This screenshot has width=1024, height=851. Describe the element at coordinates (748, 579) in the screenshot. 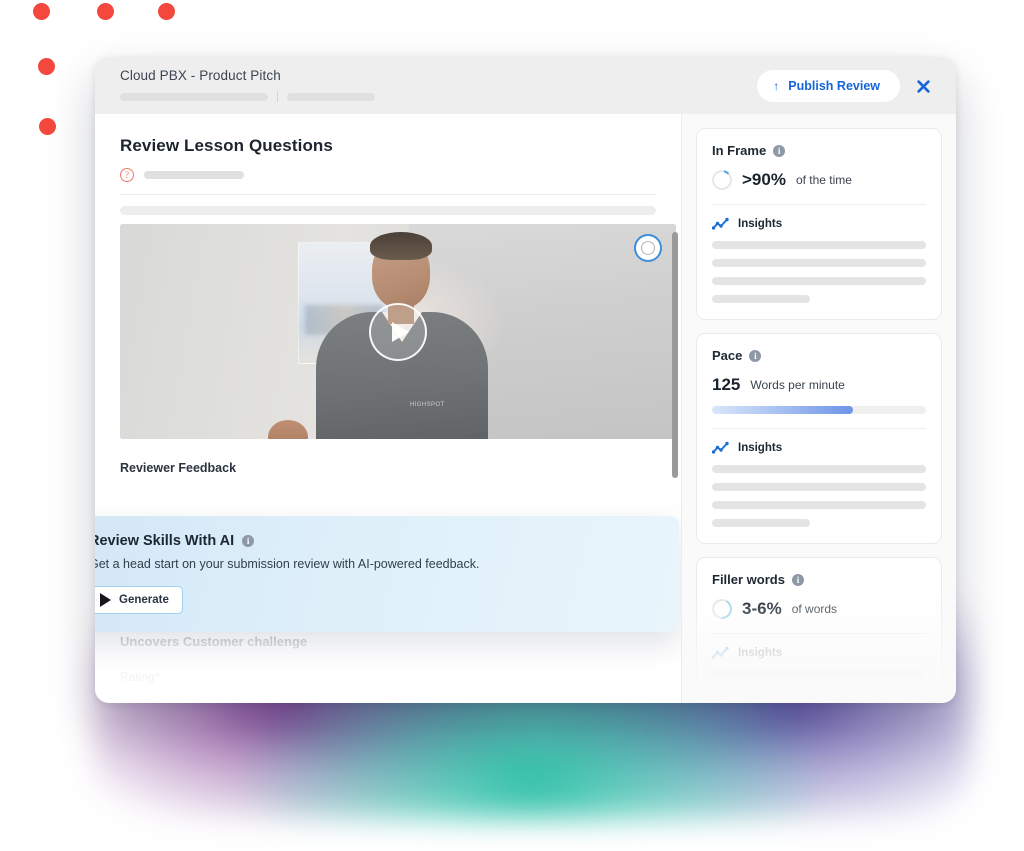

I see `card-title: Filler words` at that location.